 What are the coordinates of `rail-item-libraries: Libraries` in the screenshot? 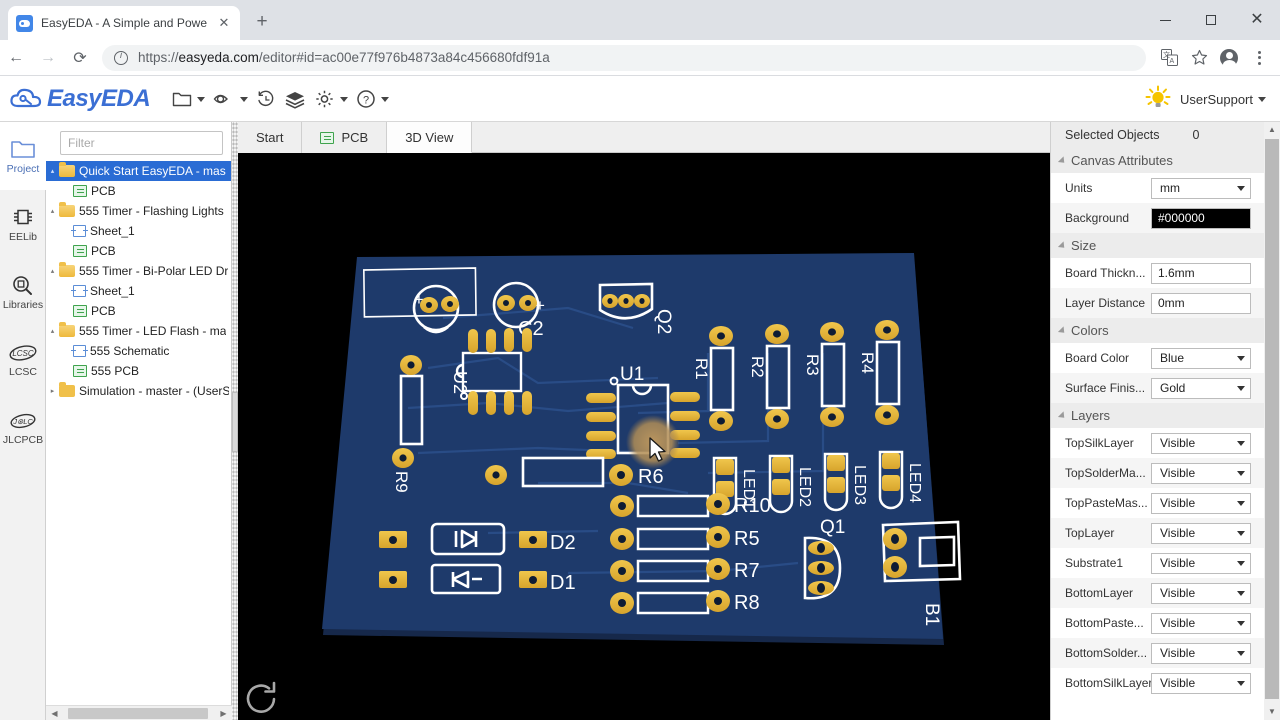 It's located at (23, 292).